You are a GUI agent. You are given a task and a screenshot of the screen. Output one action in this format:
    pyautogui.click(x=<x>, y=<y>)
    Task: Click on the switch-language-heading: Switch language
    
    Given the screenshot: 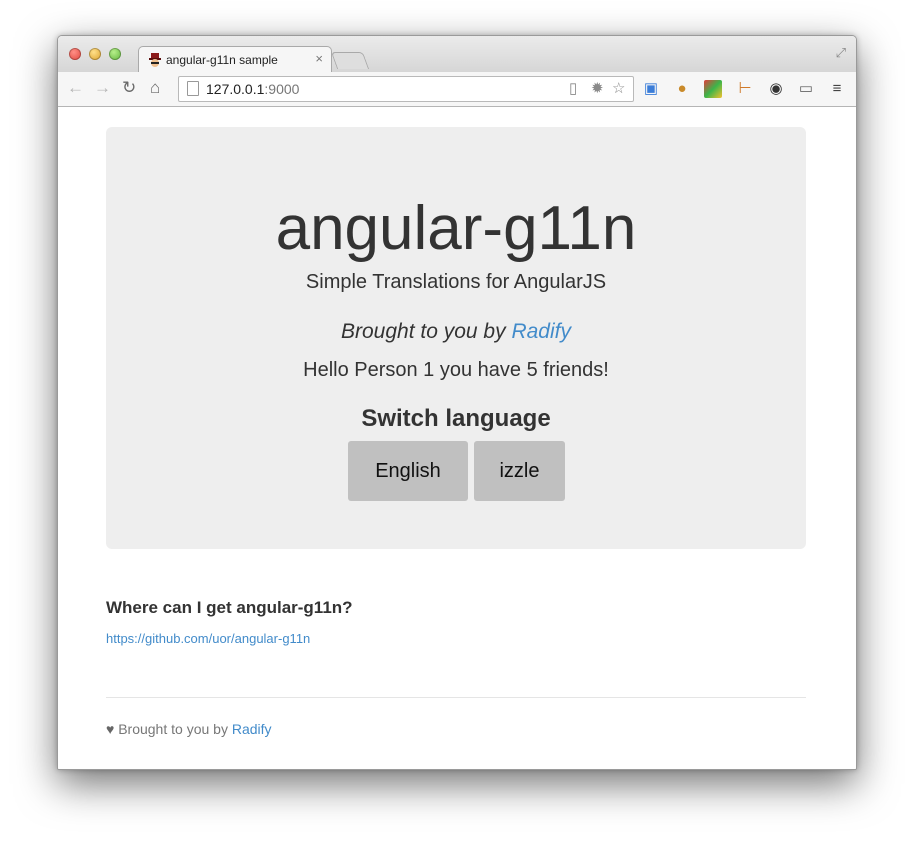 What is the action you would take?
    pyautogui.click(x=456, y=418)
    